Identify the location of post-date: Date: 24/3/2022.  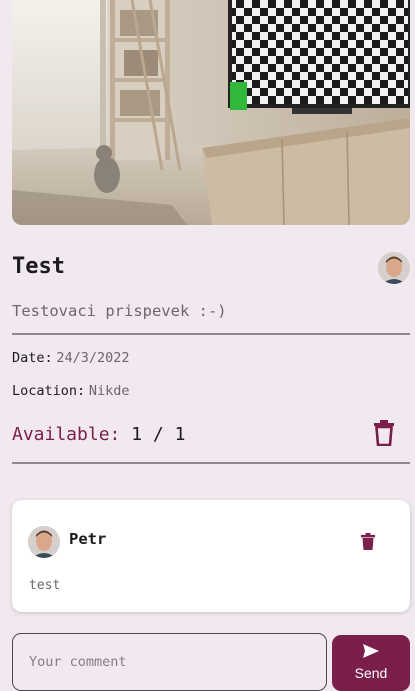
(71, 358).